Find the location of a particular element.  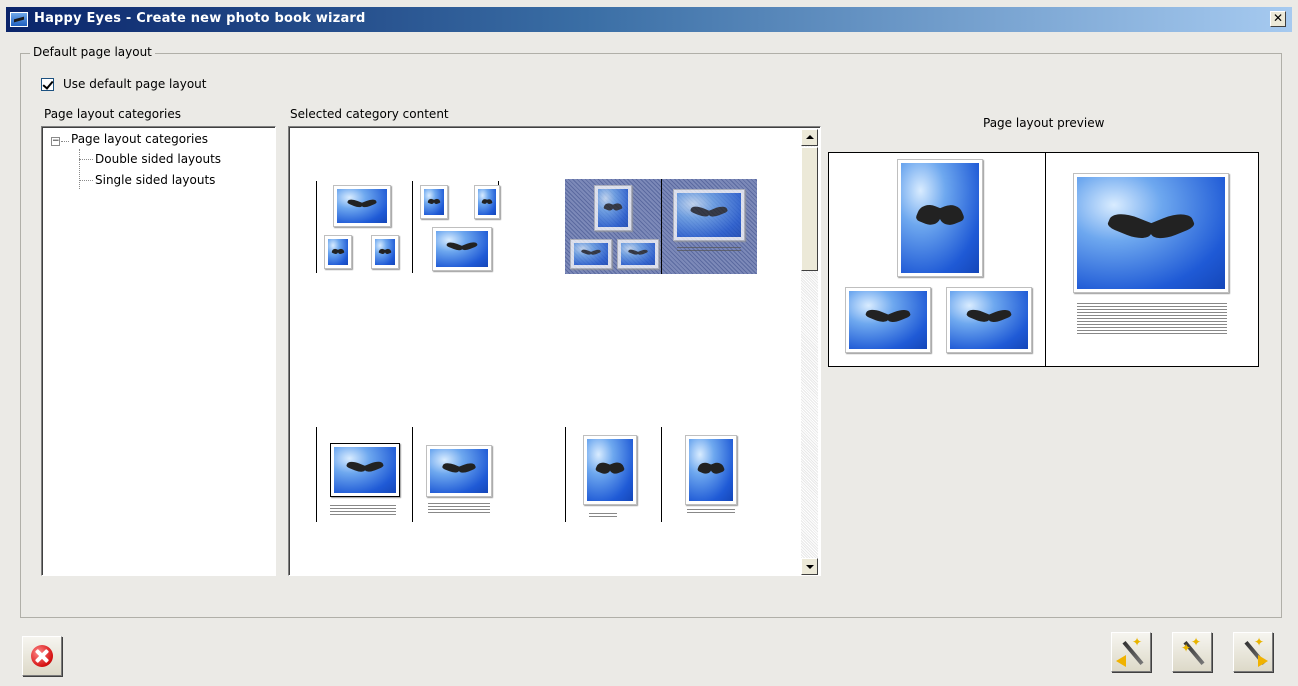

page-divider is located at coordinates (1045, 259).